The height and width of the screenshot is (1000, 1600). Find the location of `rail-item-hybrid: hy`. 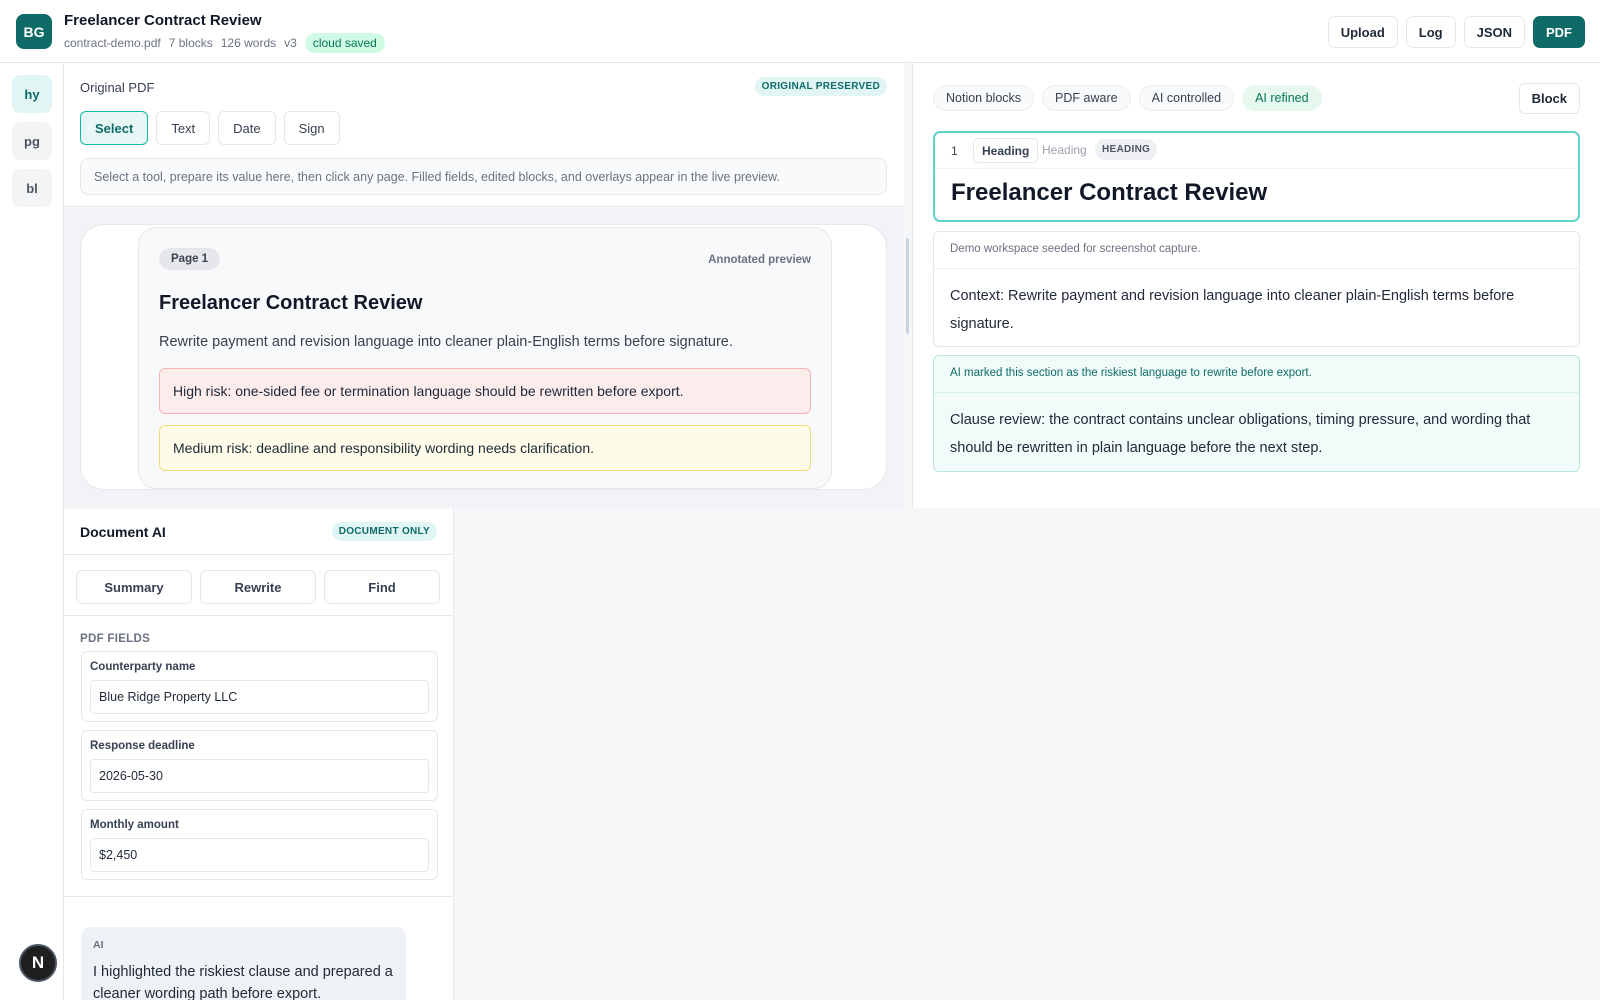

rail-item-hybrid: hy is located at coordinates (32, 94).